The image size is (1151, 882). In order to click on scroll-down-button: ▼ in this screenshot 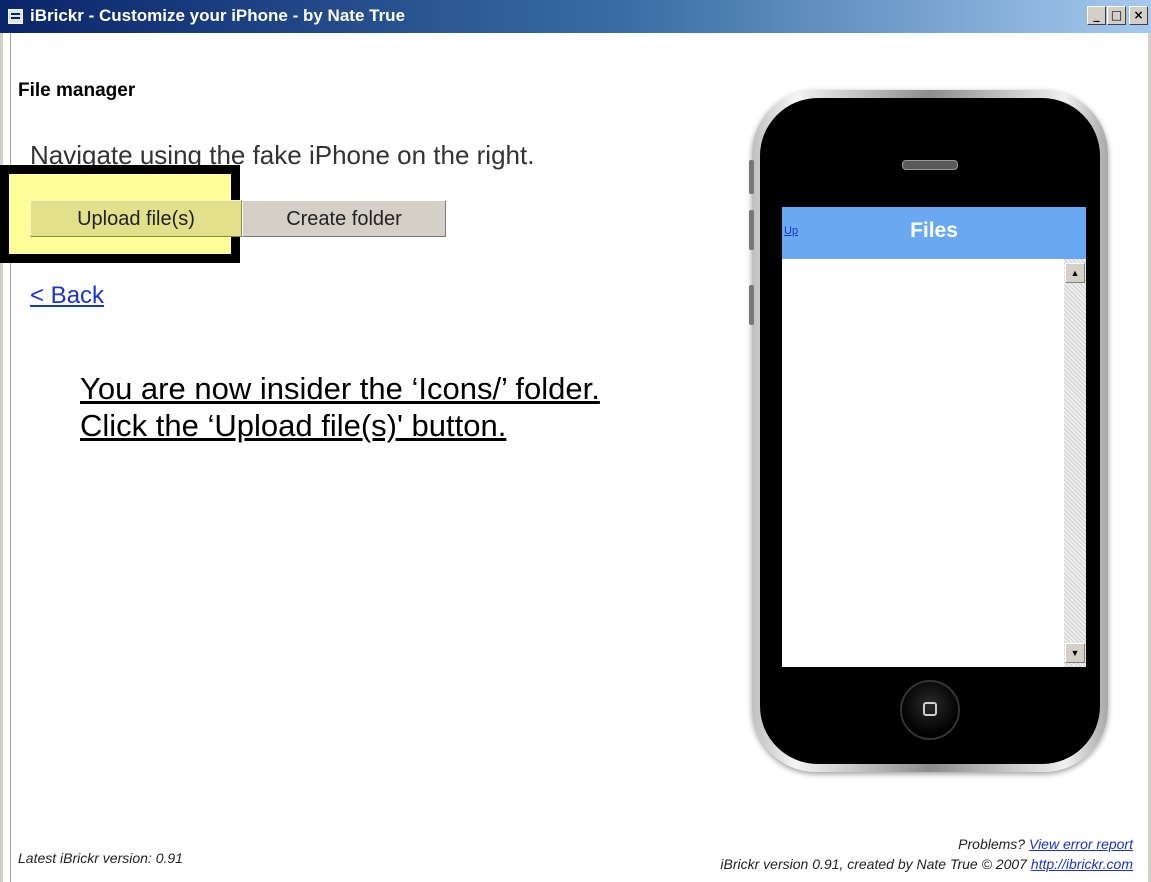, I will do `click(1075, 653)`.